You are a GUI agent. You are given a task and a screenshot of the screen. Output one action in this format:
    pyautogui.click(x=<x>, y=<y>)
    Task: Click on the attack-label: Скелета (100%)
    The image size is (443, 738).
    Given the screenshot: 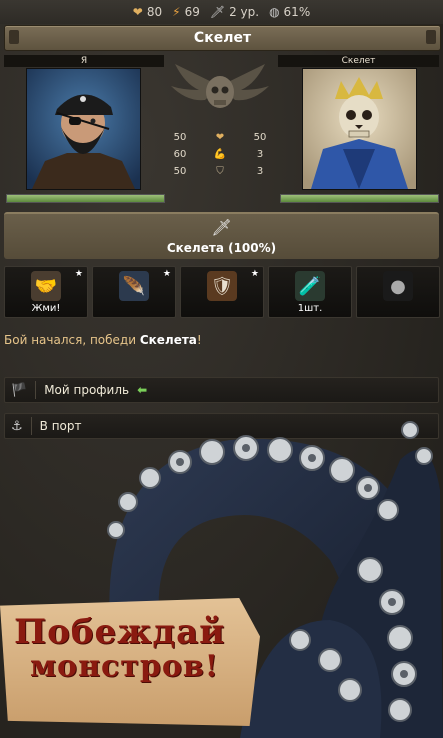 What is the action you would take?
    pyautogui.click(x=221, y=248)
    